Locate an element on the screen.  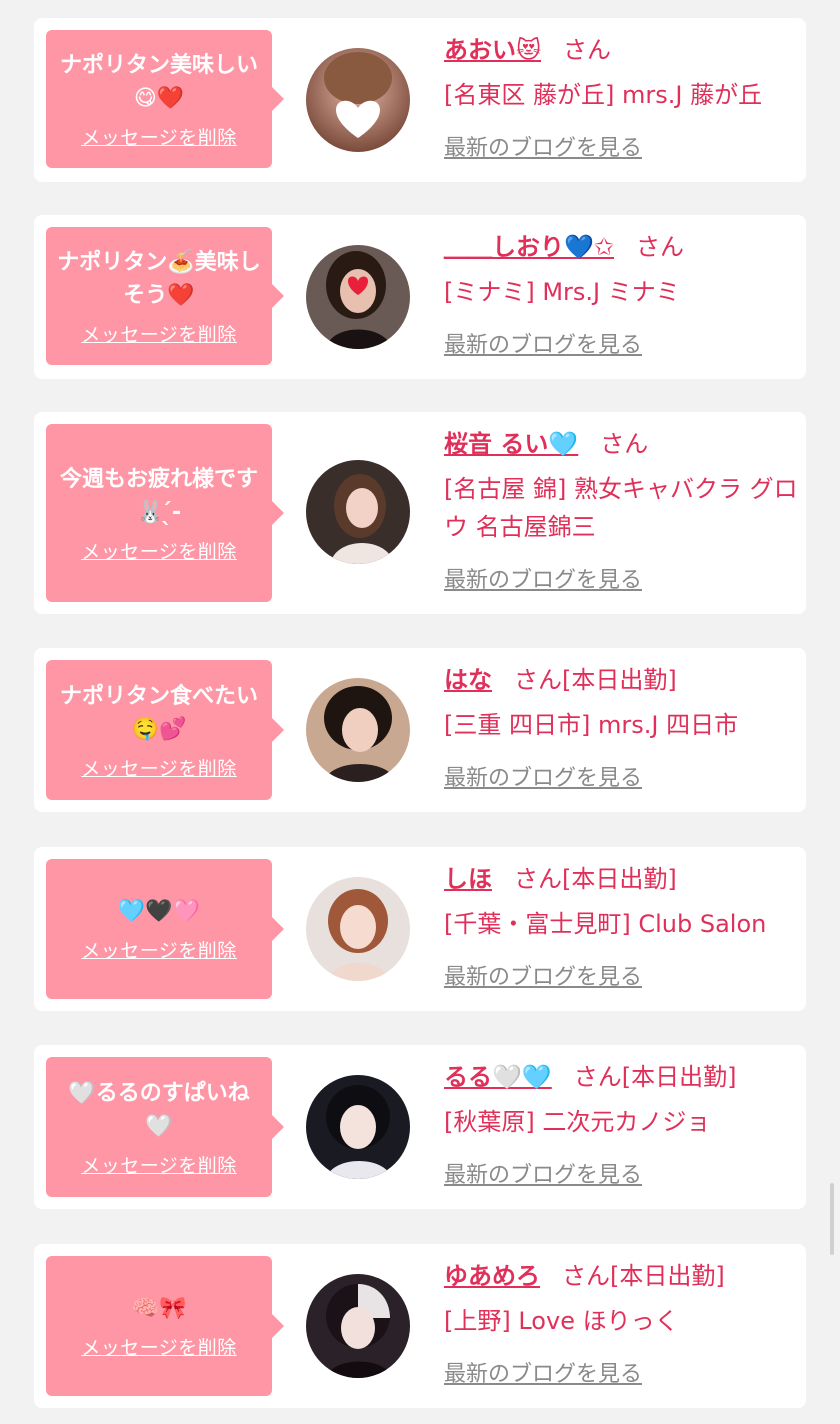
message-text: ナポリタン食べたい🤤💕 is located at coordinates (158, 712).